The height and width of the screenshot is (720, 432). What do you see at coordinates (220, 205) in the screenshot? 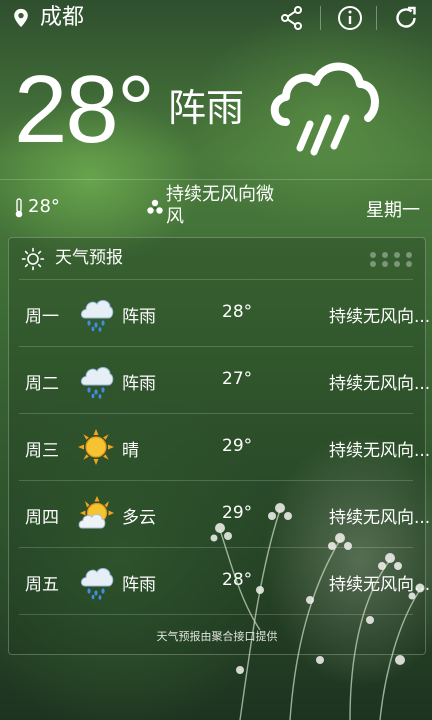
I see `wind-description: 持续无风向微风` at bounding box center [220, 205].